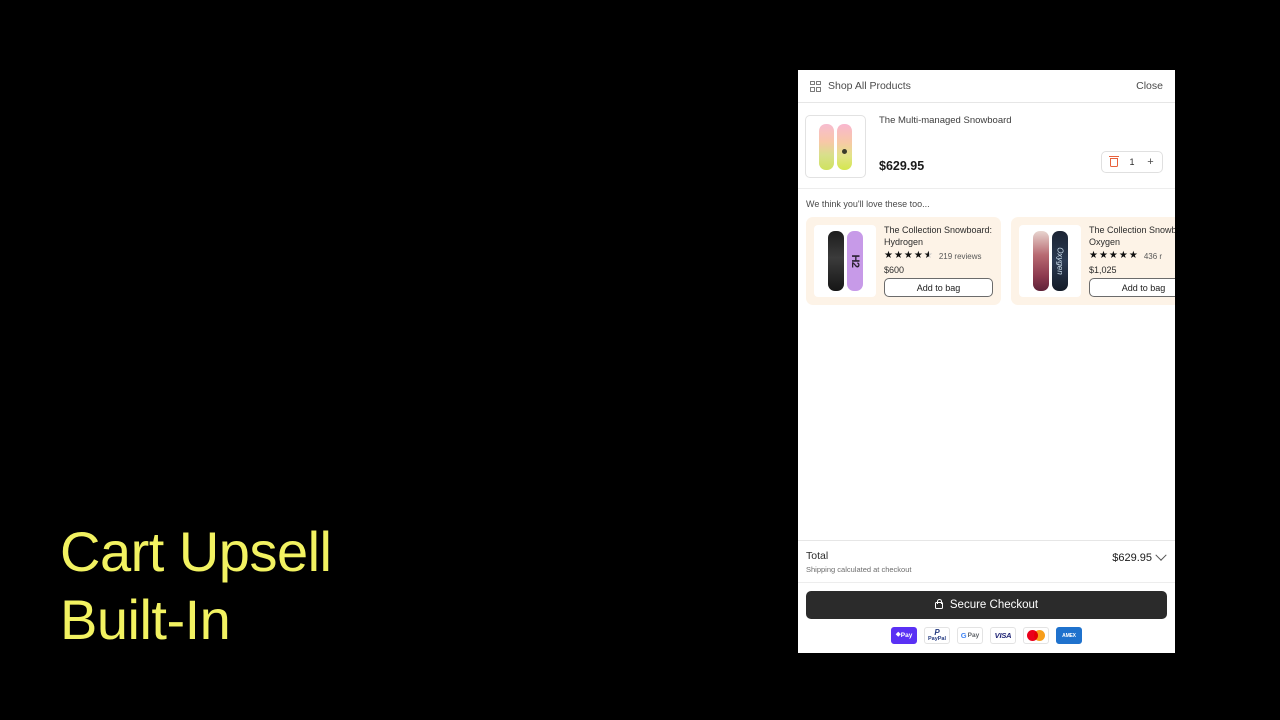 This screenshot has width=1280, height=720. I want to click on rating-row: ★★★★★ 436 r, so click(1132, 256).